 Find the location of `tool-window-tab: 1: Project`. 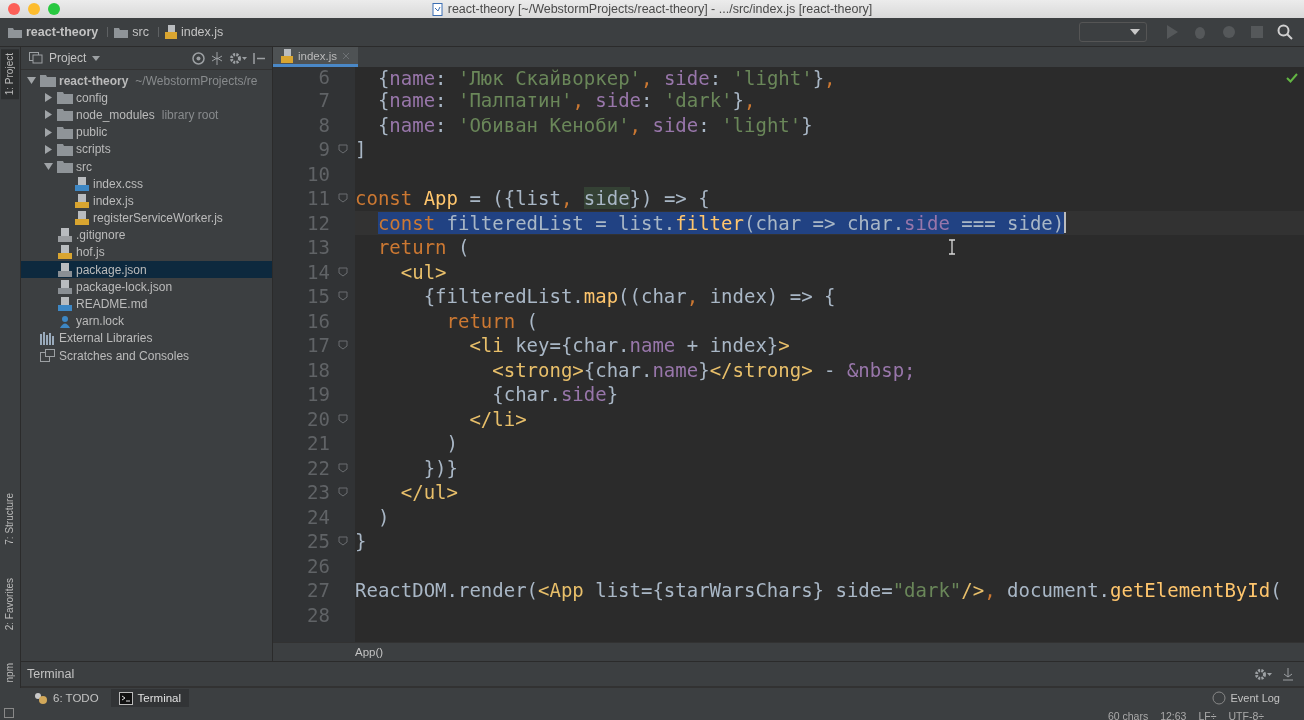

tool-window-tab: 1: Project is located at coordinates (10, 74).